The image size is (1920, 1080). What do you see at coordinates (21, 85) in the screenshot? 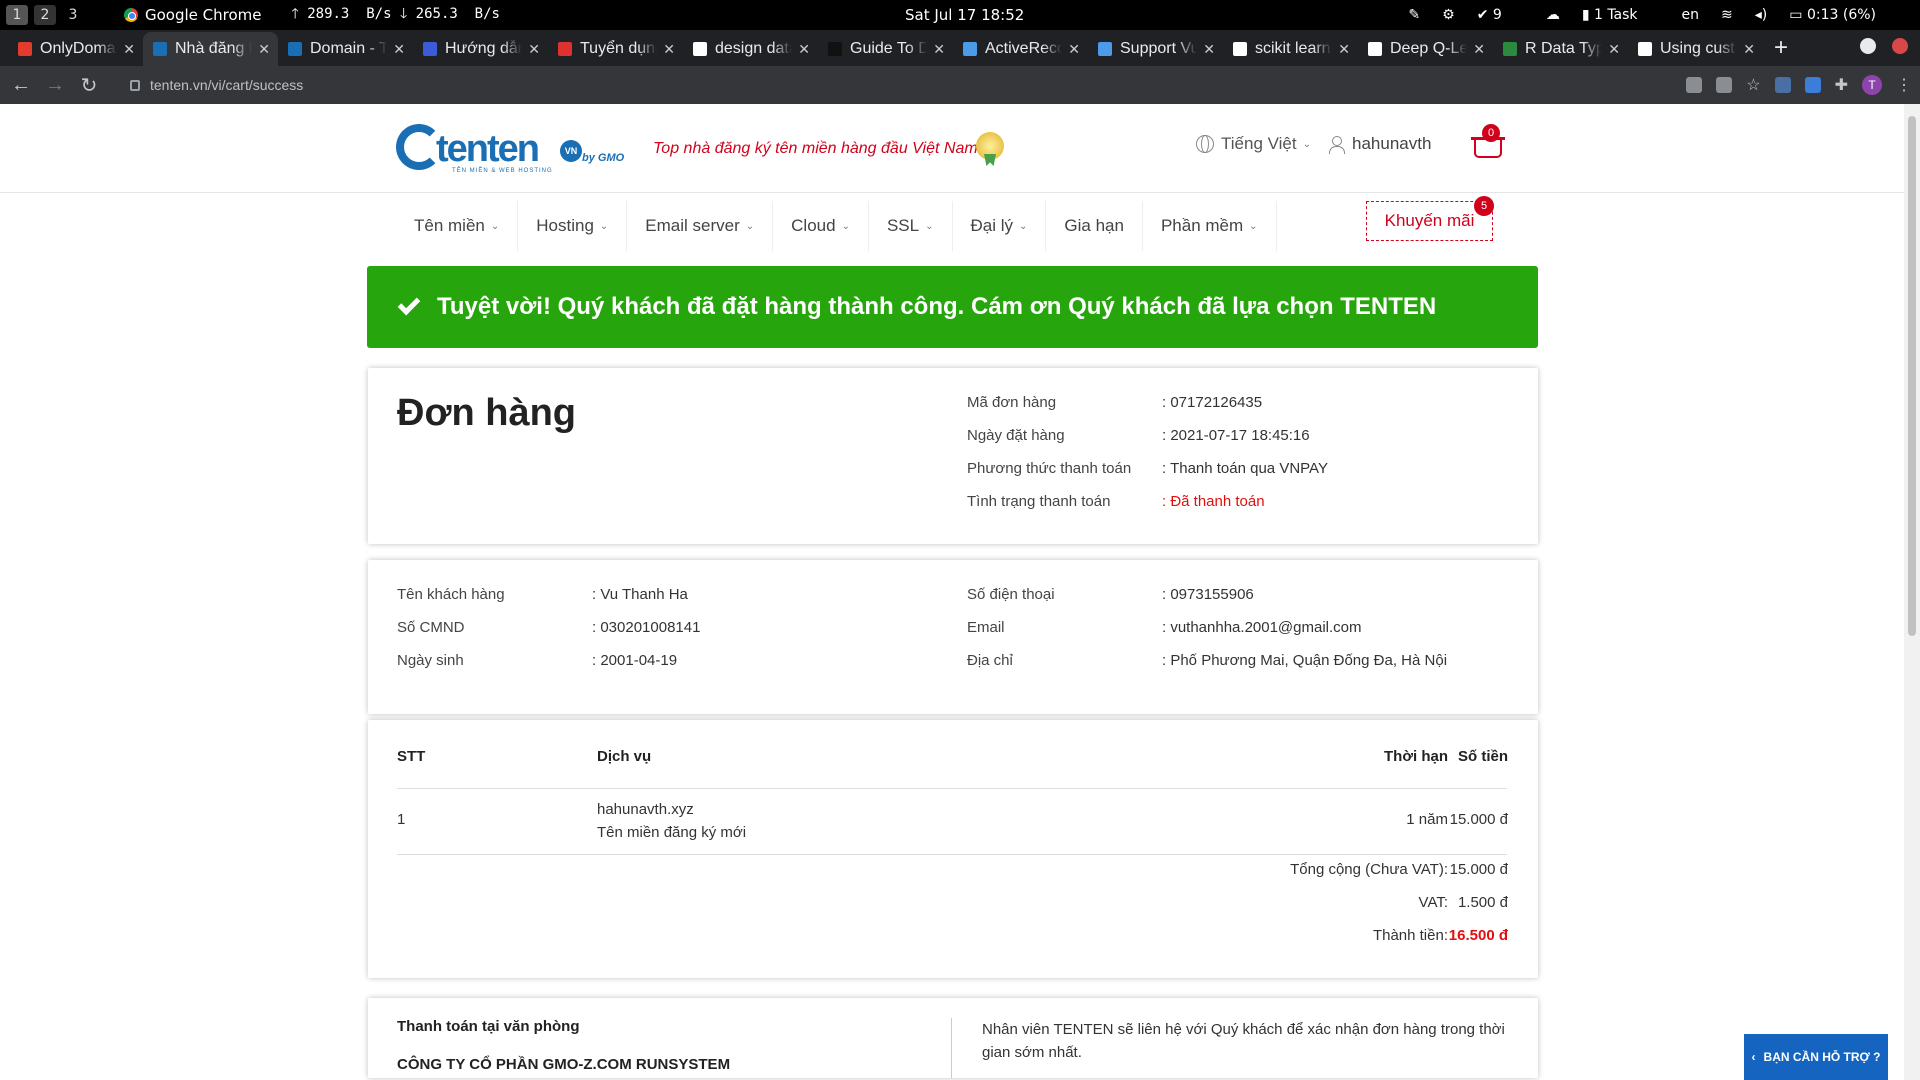
I see `back-button: ←` at bounding box center [21, 85].